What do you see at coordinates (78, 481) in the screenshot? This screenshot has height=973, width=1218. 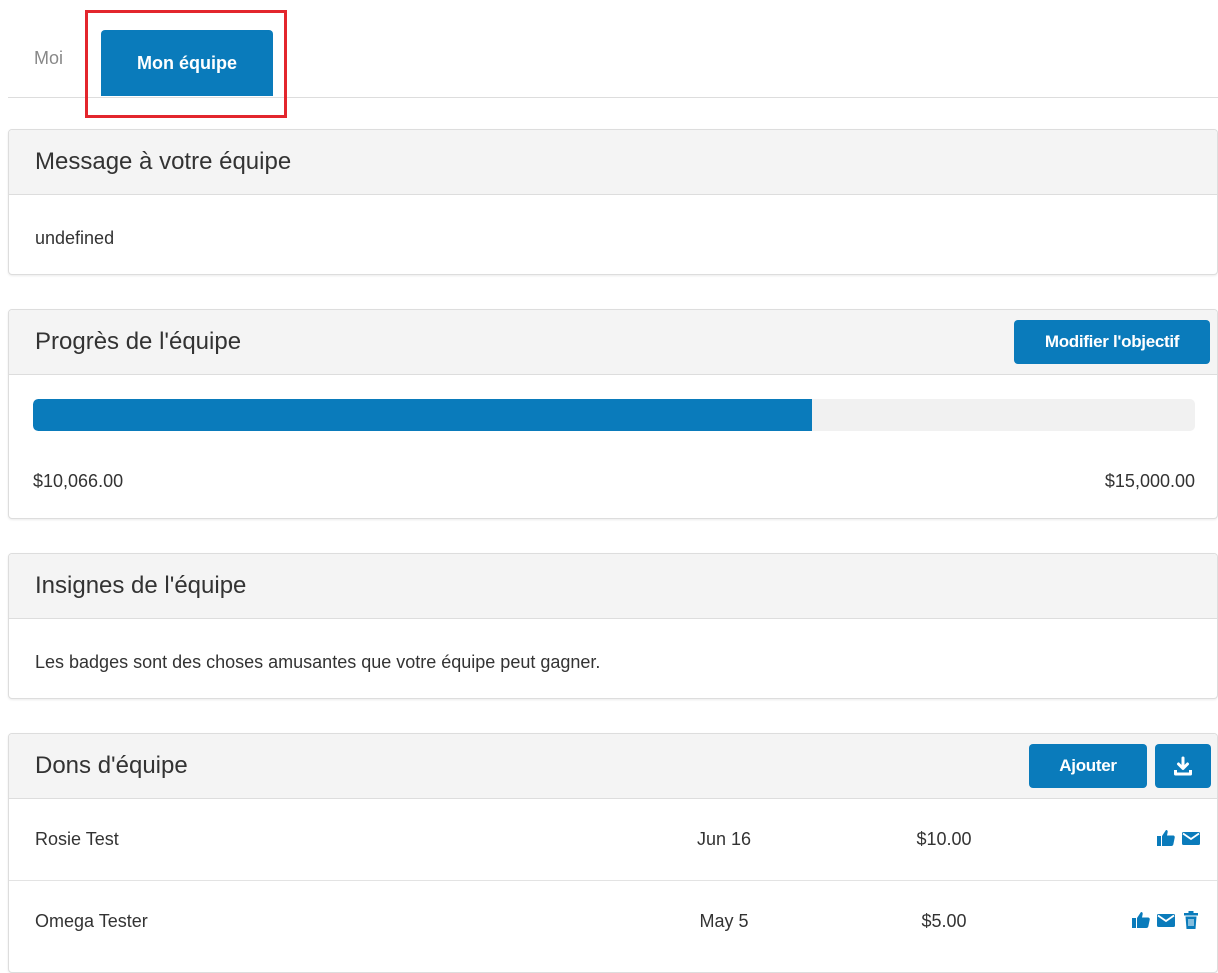 I see `raised-amount: $10,066.00` at bounding box center [78, 481].